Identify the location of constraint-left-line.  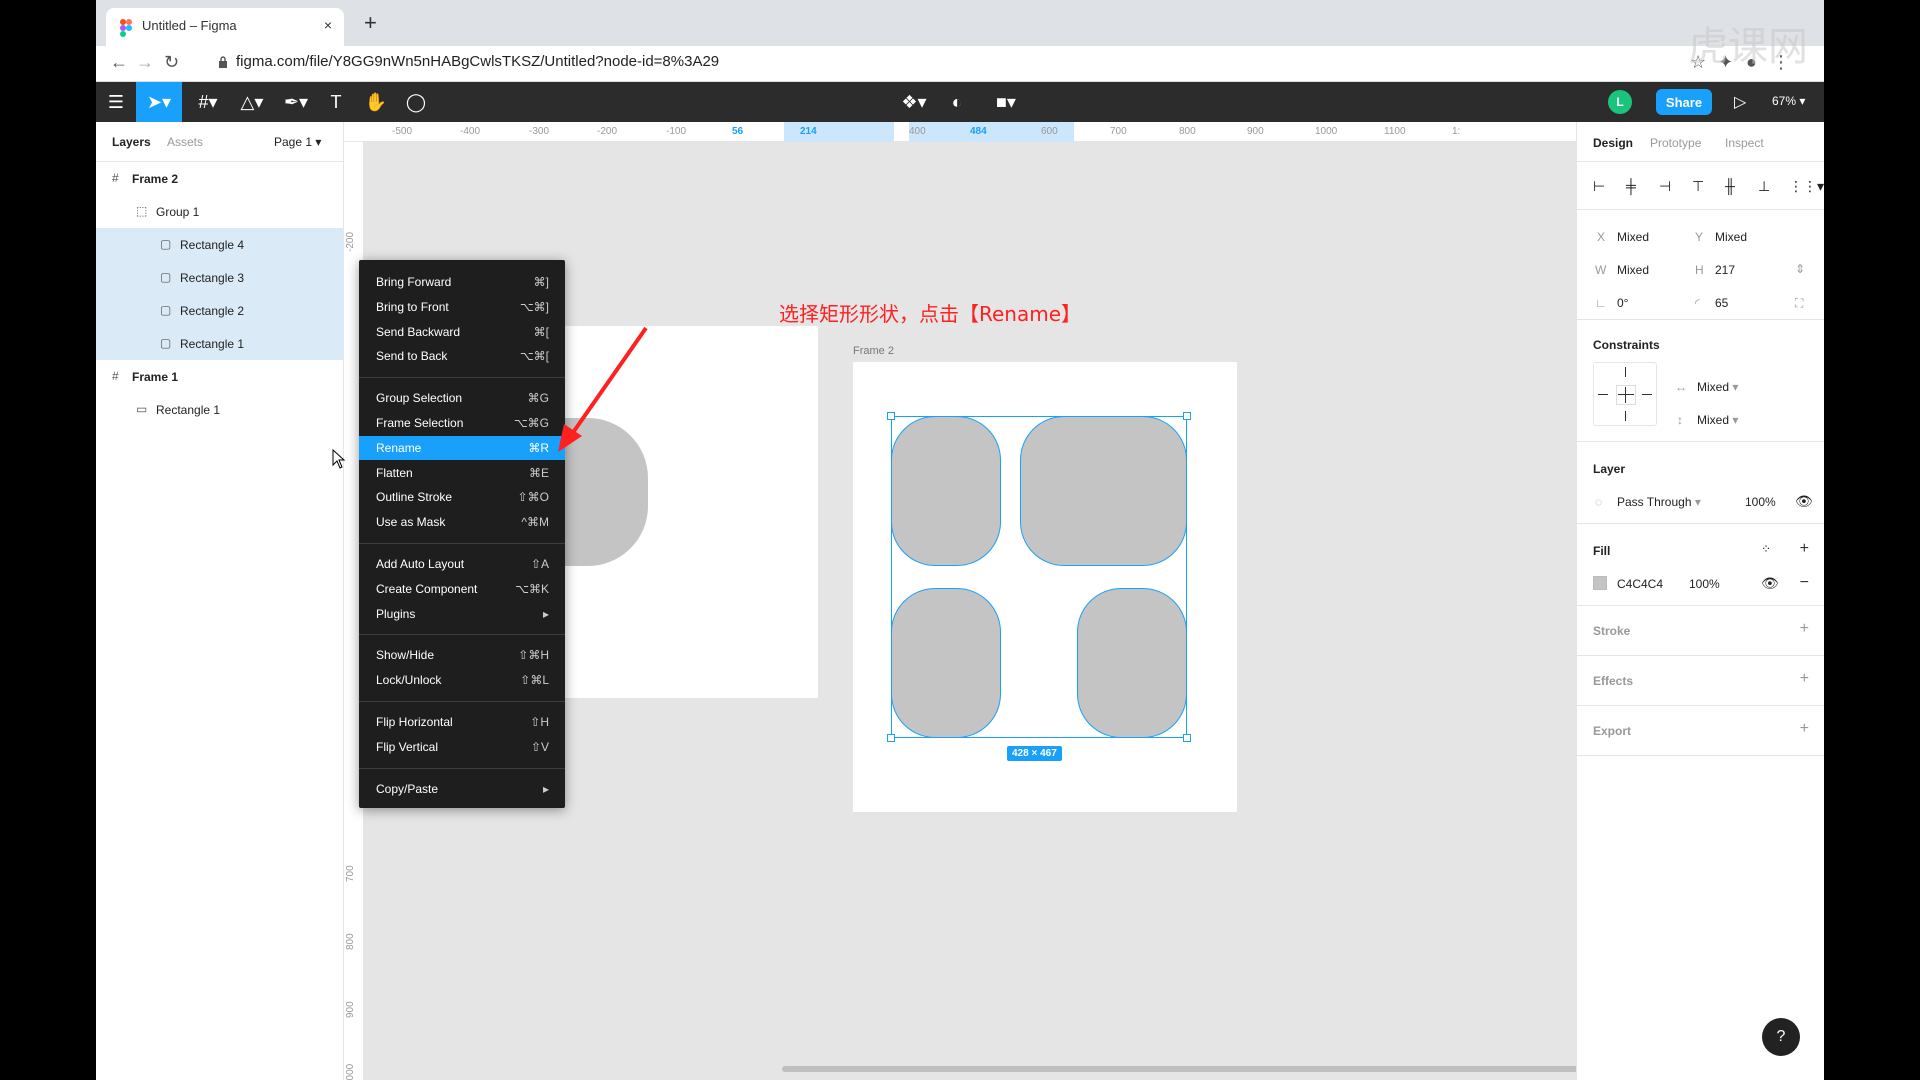
(1603, 394).